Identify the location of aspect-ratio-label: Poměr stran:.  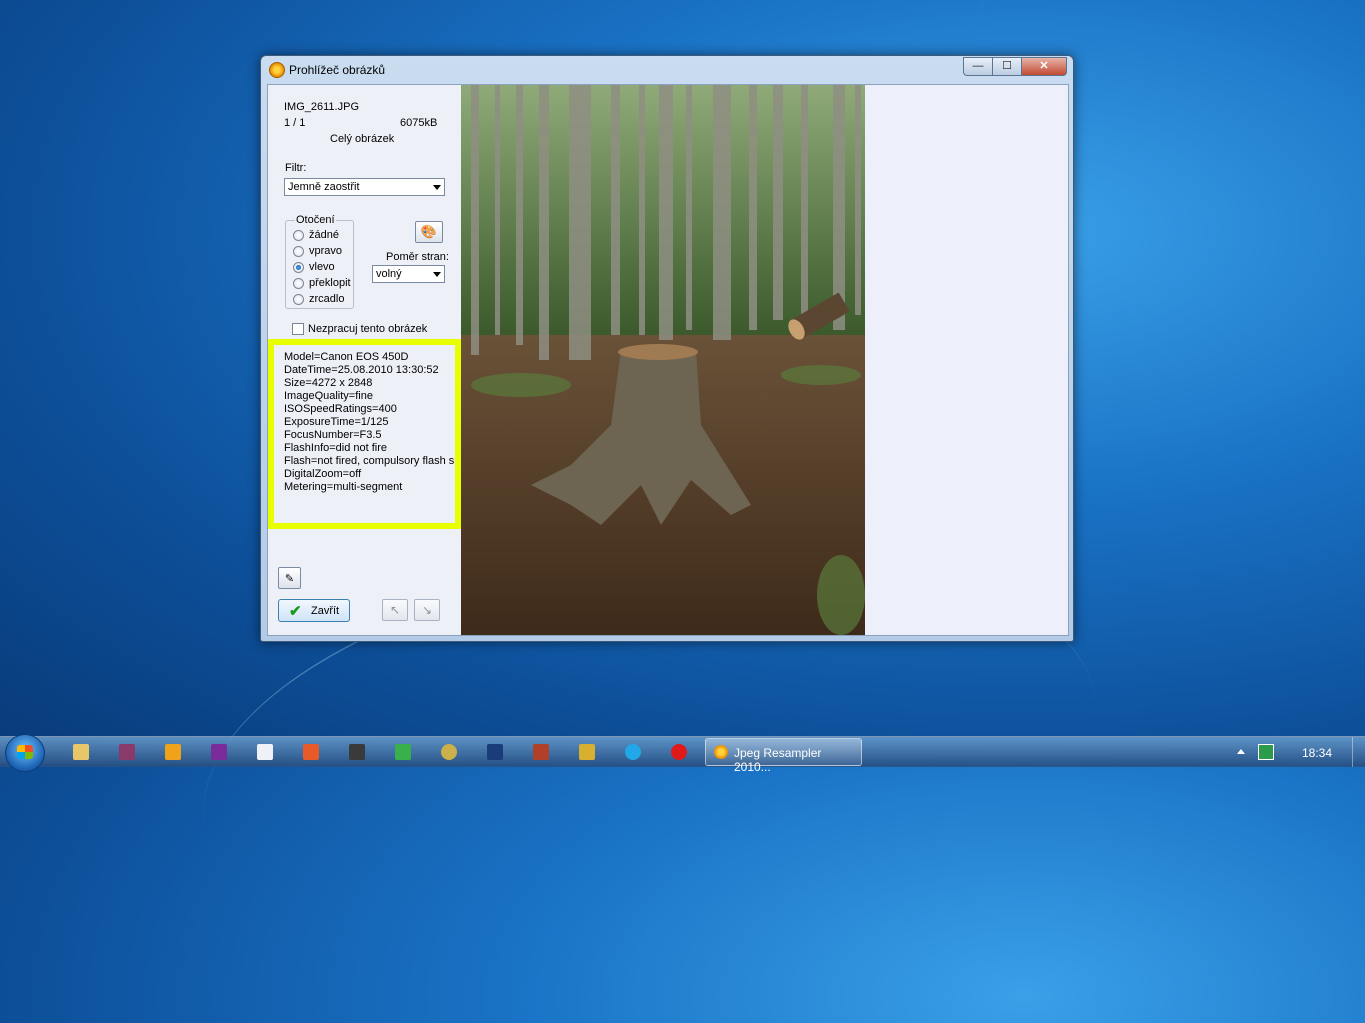
(417, 257).